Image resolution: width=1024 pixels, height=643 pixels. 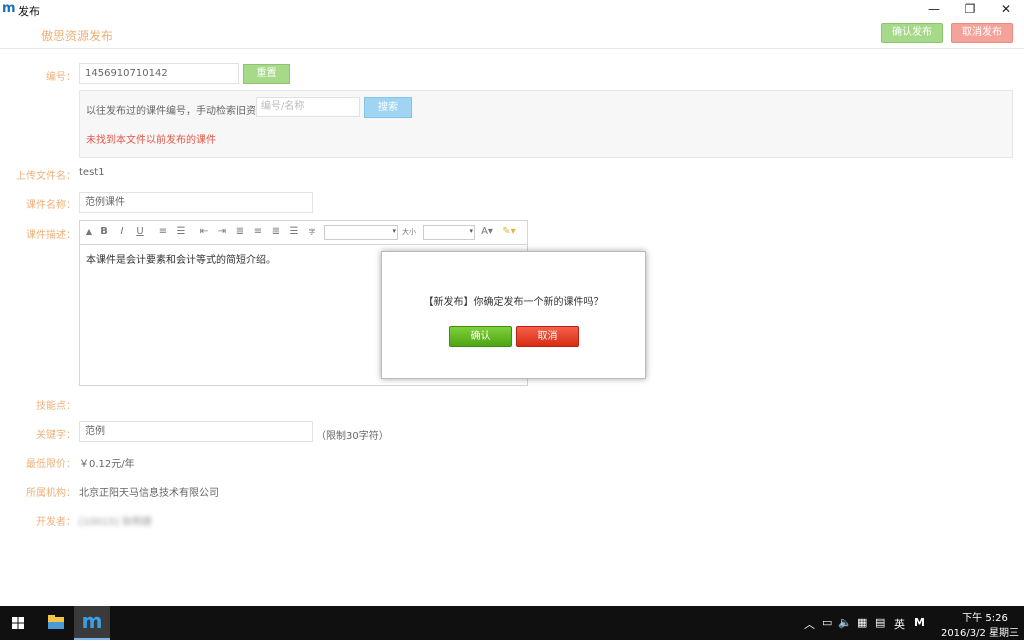 What do you see at coordinates (104, 232) in the screenshot?
I see `bold-button: B` at bounding box center [104, 232].